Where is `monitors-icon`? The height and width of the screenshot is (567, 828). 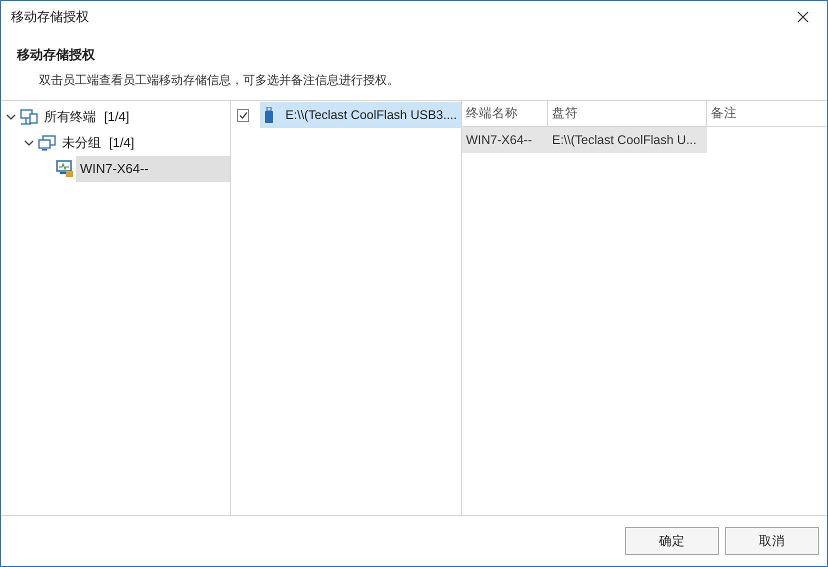 monitors-icon is located at coordinates (47, 143).